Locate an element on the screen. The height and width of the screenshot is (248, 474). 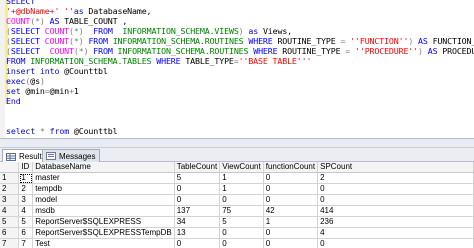
code-token: INFORMATION_SCHEMA.ROUTINES is located at coordinates (178, 41).